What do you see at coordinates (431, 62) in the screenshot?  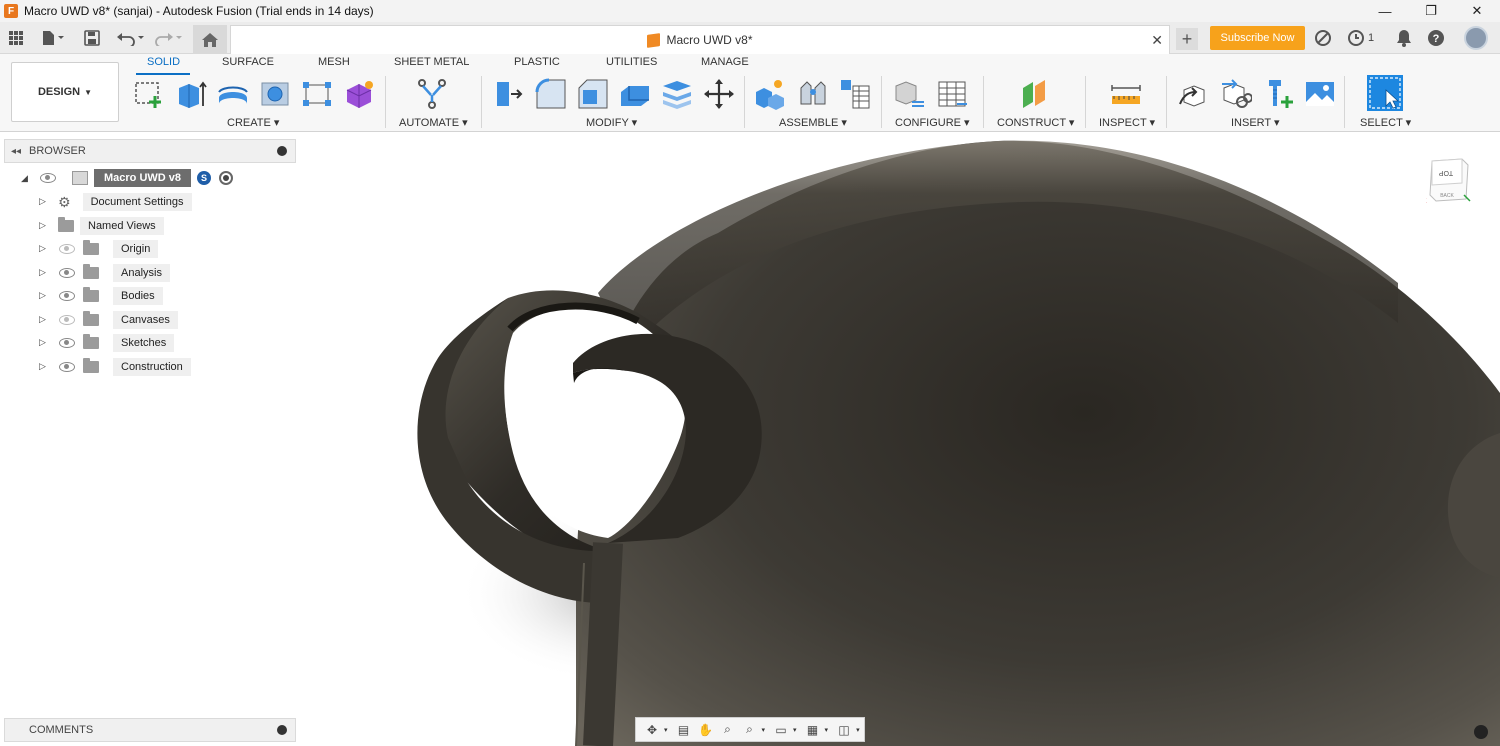 I see `tab-sheet-metal: SHEET METAL` at bounding box center [431, 62].